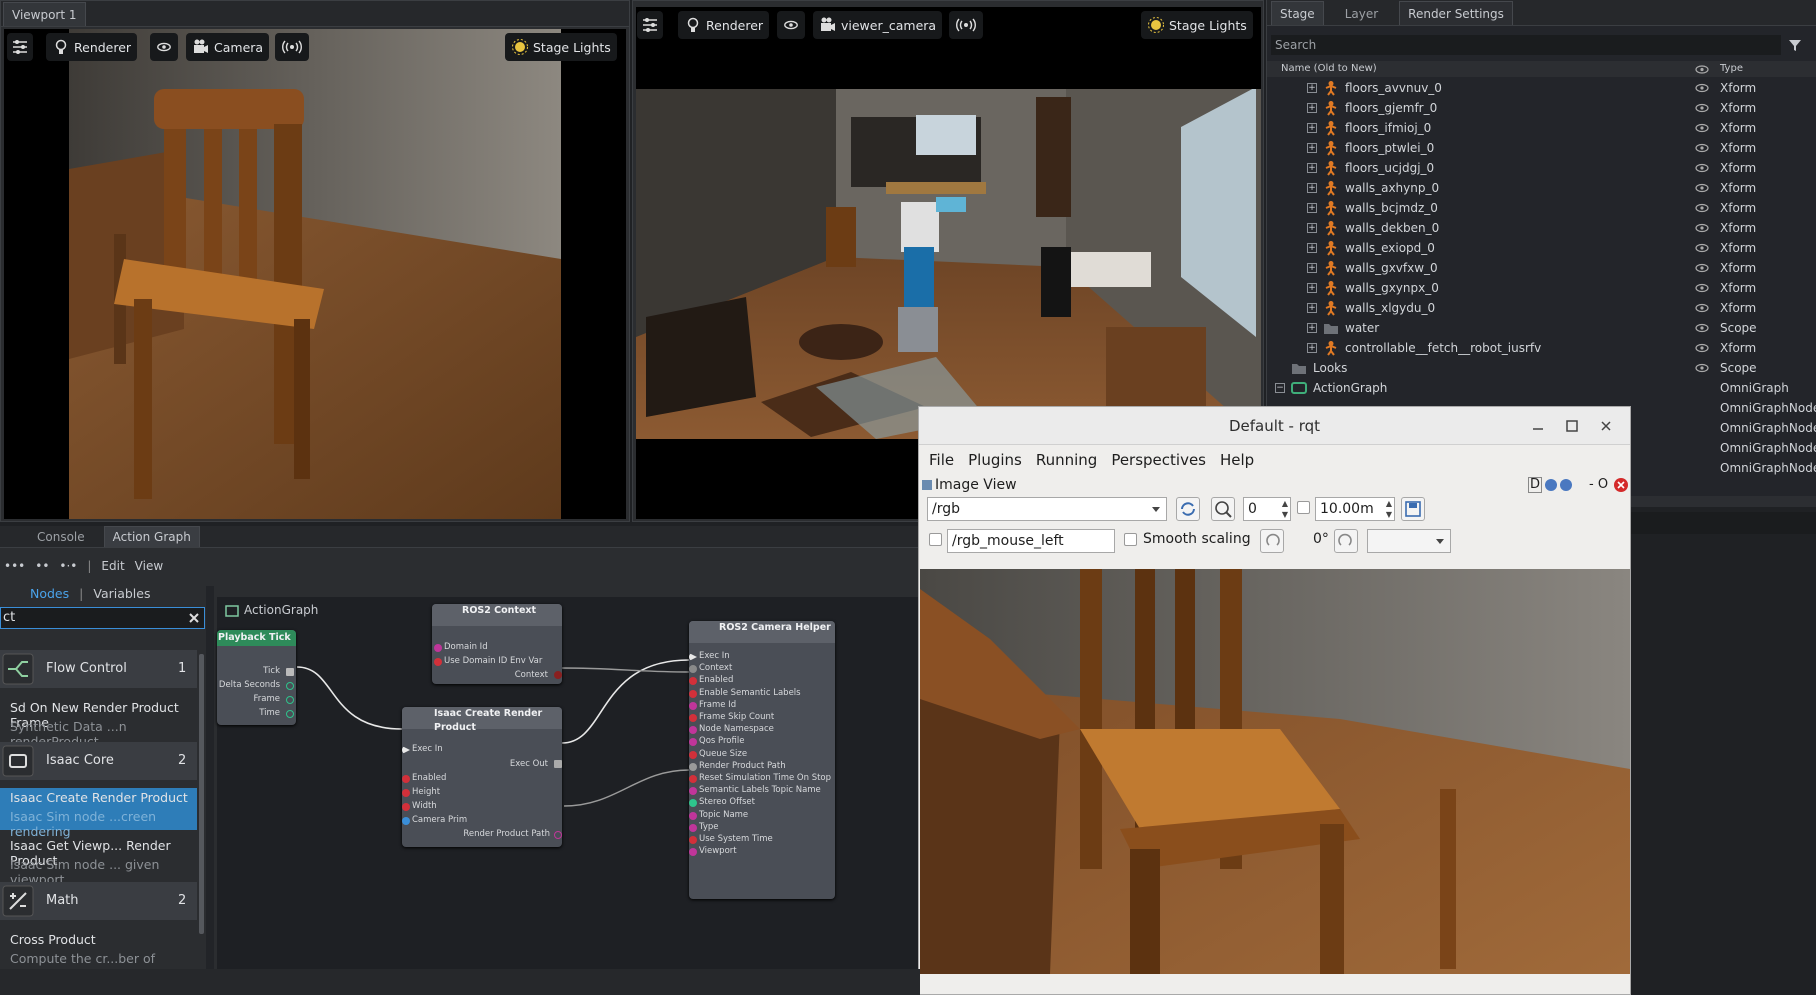 The height and width of the screenshot is (995, 1816). What do you see at coordinates (1223, 509) in the screenshot?
I see `zoom-button` at bounding box center [1223, 509].